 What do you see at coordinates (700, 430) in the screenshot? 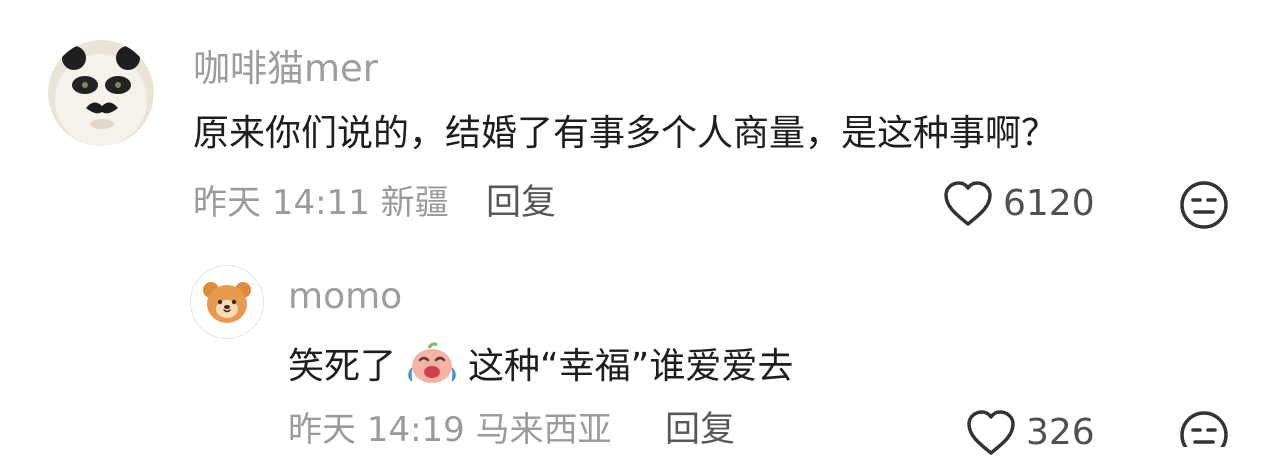
I see `reply-reply-button: 回复` at bounding box center [700, 430].